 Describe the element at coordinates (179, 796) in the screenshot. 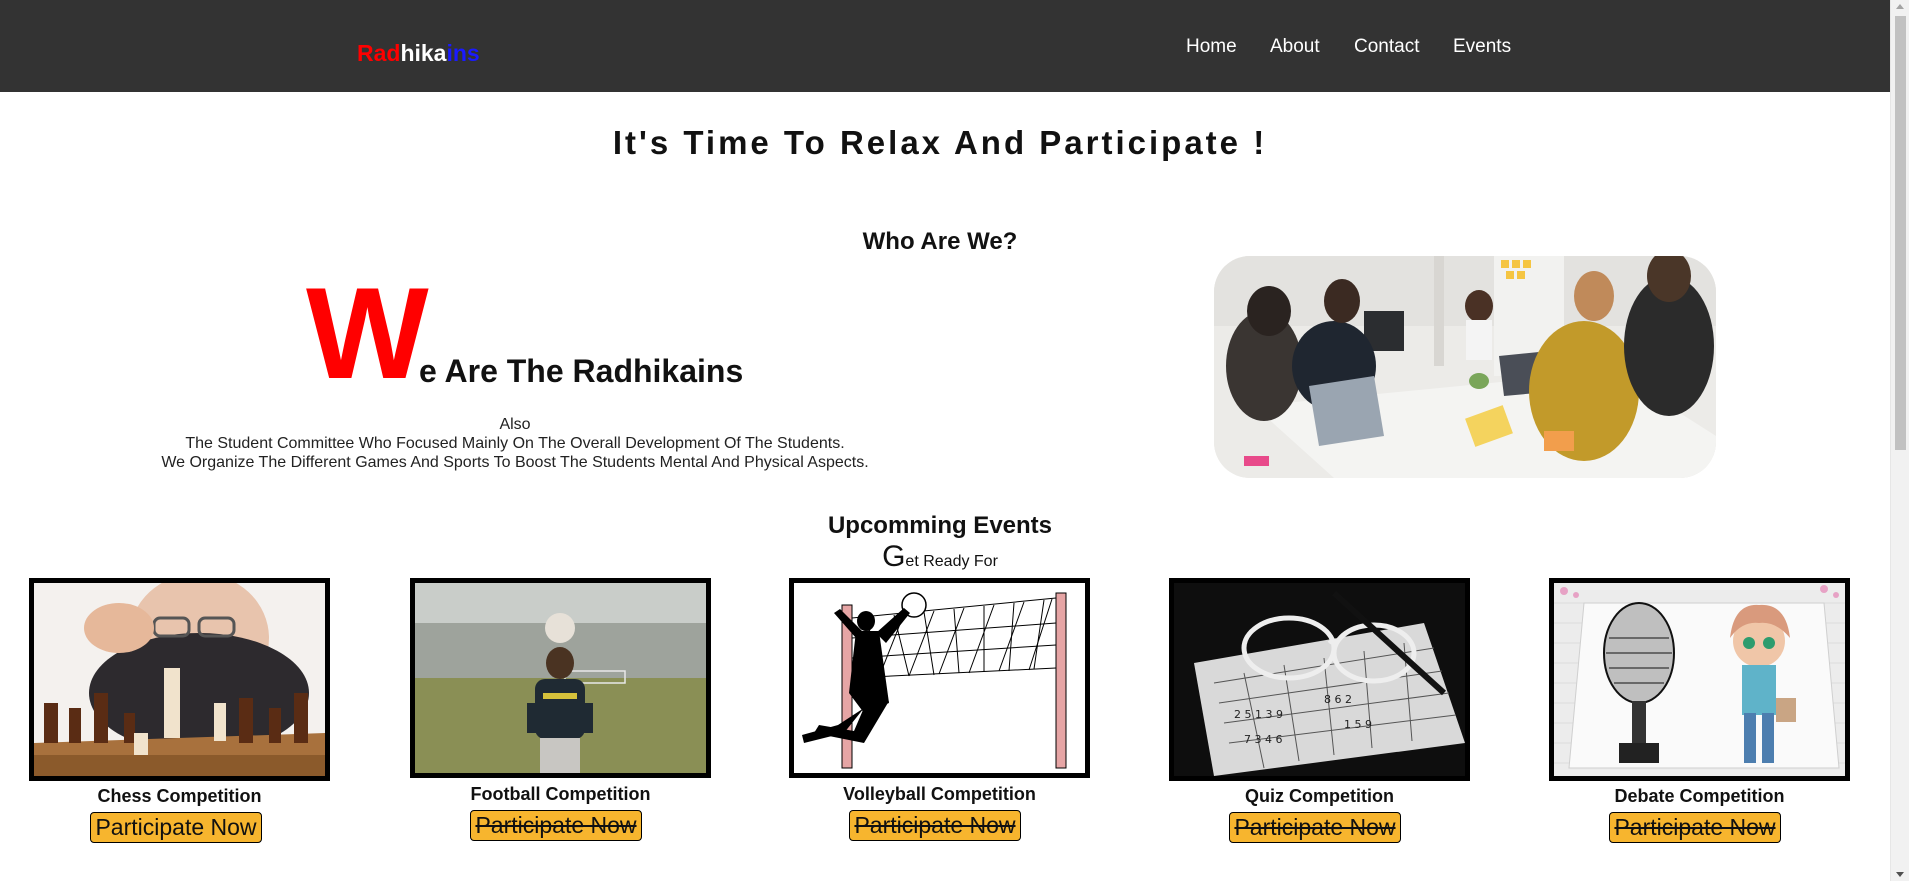

I see `card-title-chess: Chess Competition` at that location.